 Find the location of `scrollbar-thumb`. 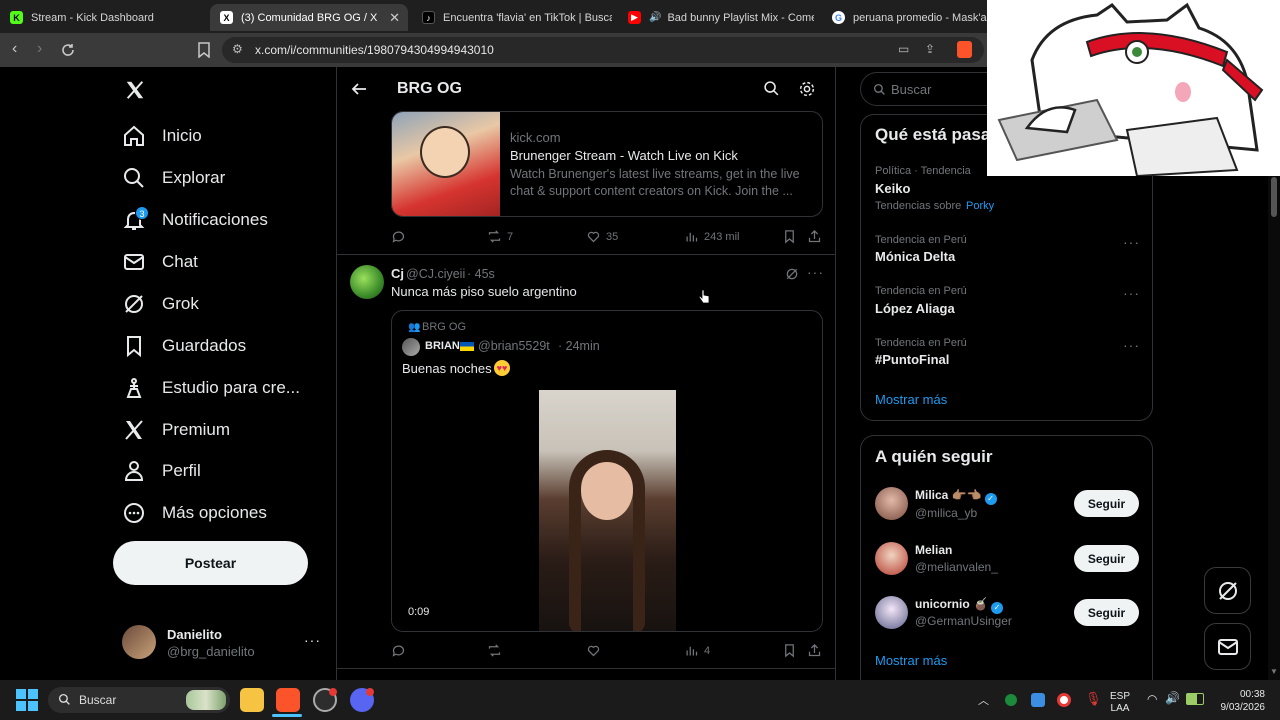

scrollbar-thumb is located at coordinates (1274, 197).